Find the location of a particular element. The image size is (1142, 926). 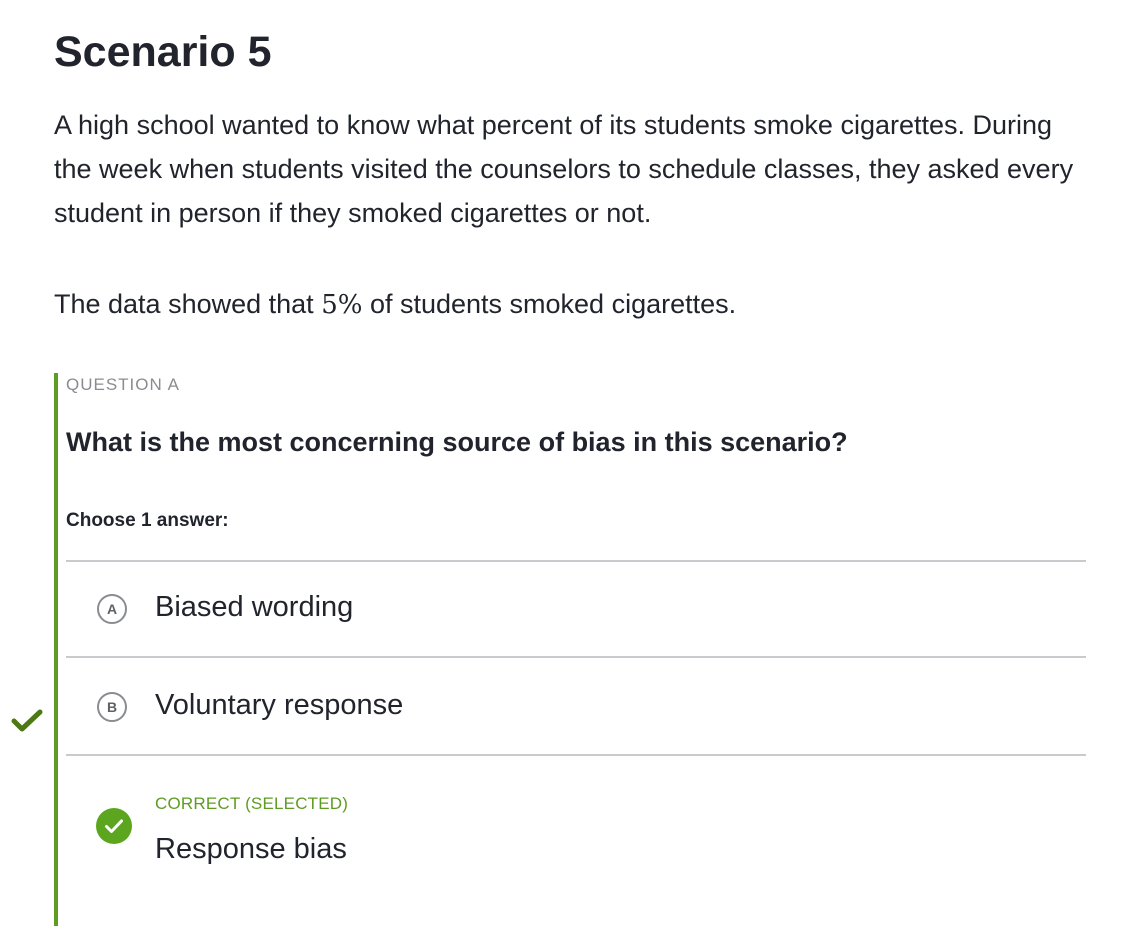

question-accent-bar is located at coordinates (56, 649).